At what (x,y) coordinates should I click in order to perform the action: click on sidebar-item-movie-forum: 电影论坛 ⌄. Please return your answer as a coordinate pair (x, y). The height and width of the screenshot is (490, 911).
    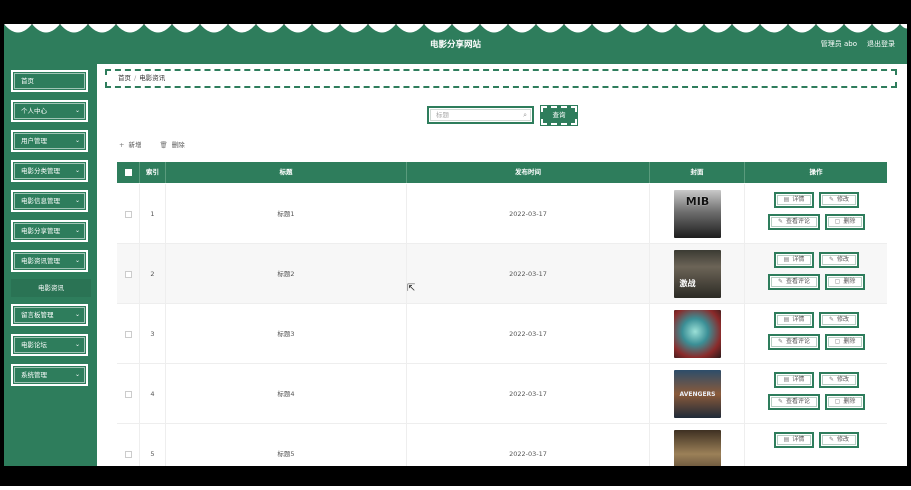
    Looking at the image, I should click on (49, 345).